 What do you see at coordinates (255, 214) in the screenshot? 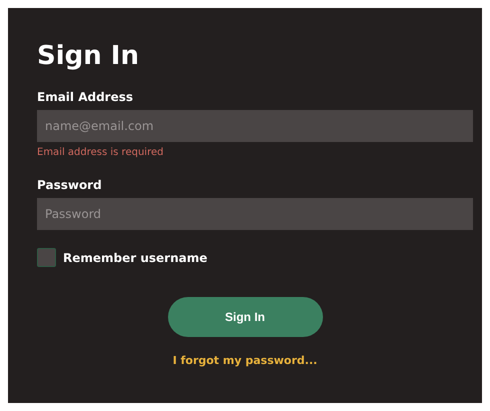
I see `input-field: Password` at bounding box center [255, 214].